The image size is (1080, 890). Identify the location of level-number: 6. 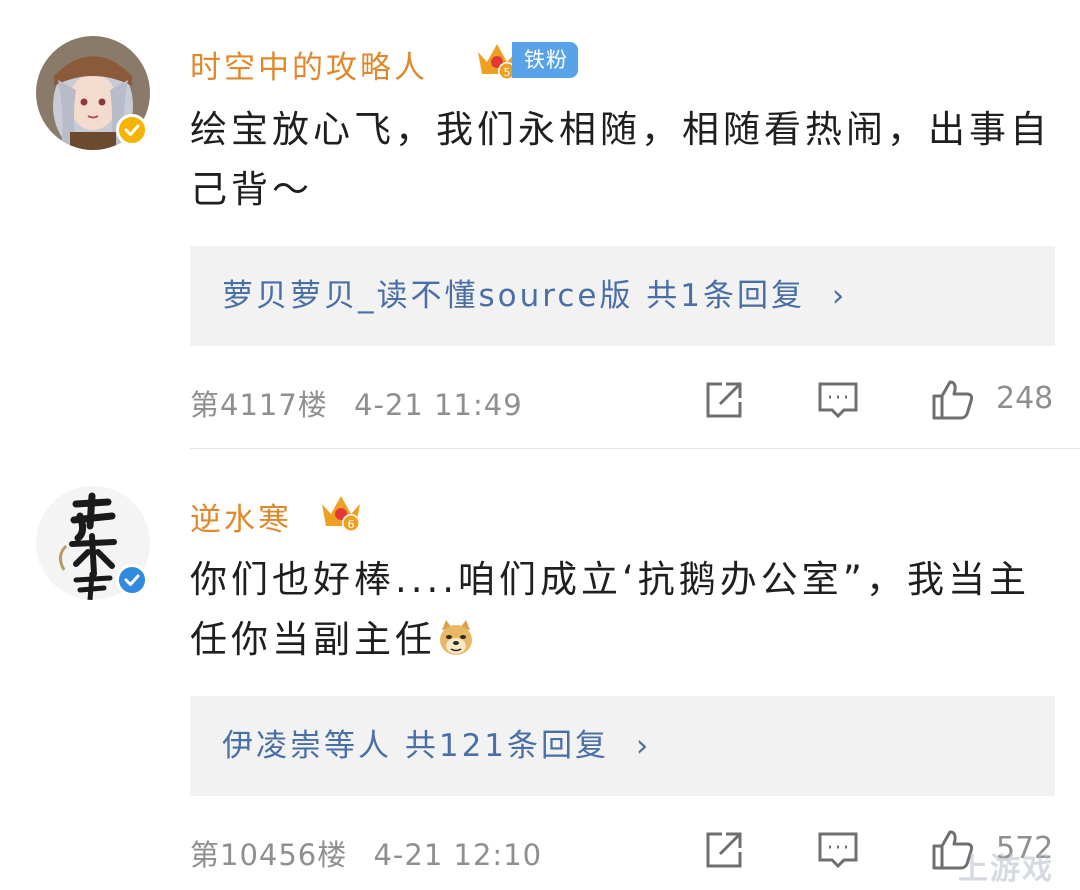
(351, 524).